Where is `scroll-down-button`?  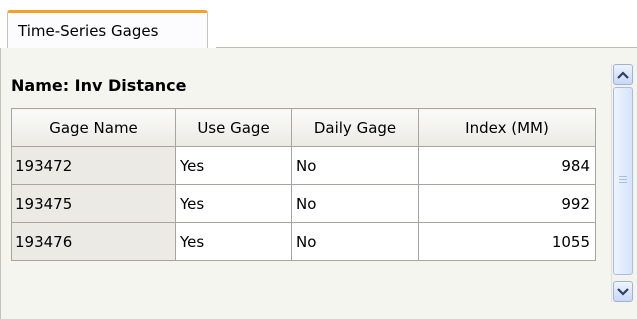 scroll-down-button is located at coordinates (623, 291).